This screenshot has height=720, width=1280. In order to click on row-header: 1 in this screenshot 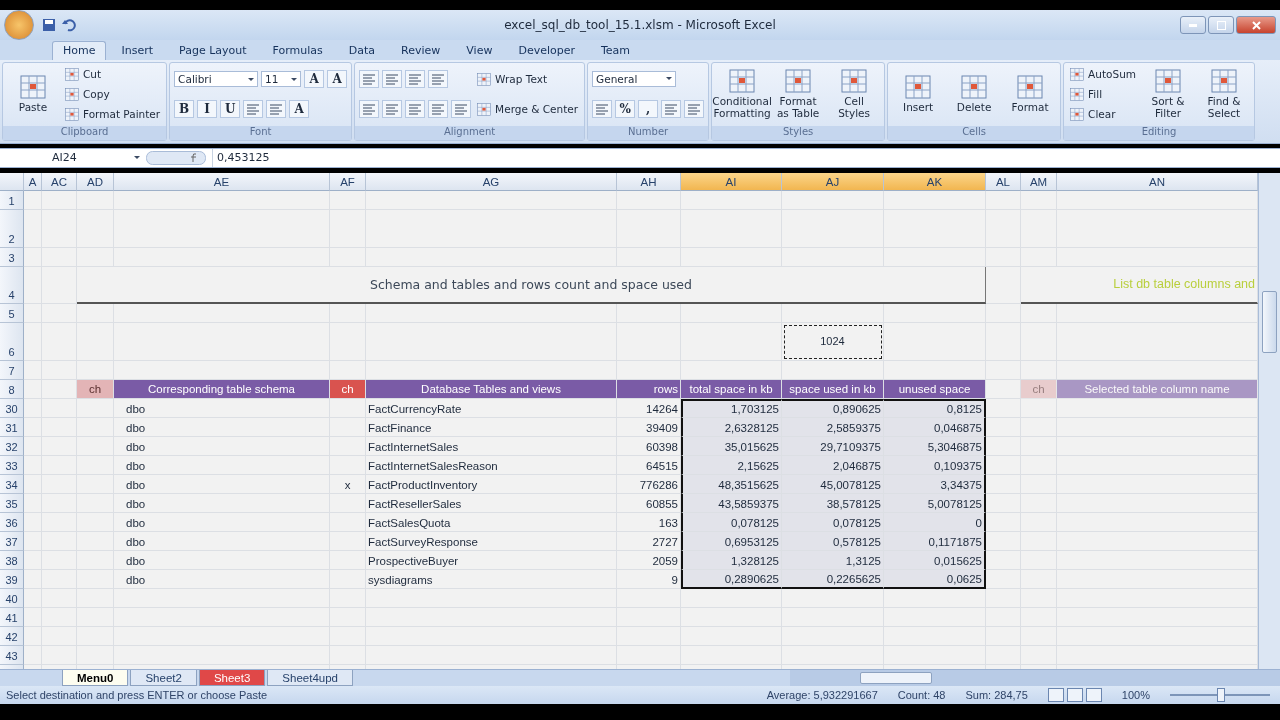, I will do `click(12, 201)`.